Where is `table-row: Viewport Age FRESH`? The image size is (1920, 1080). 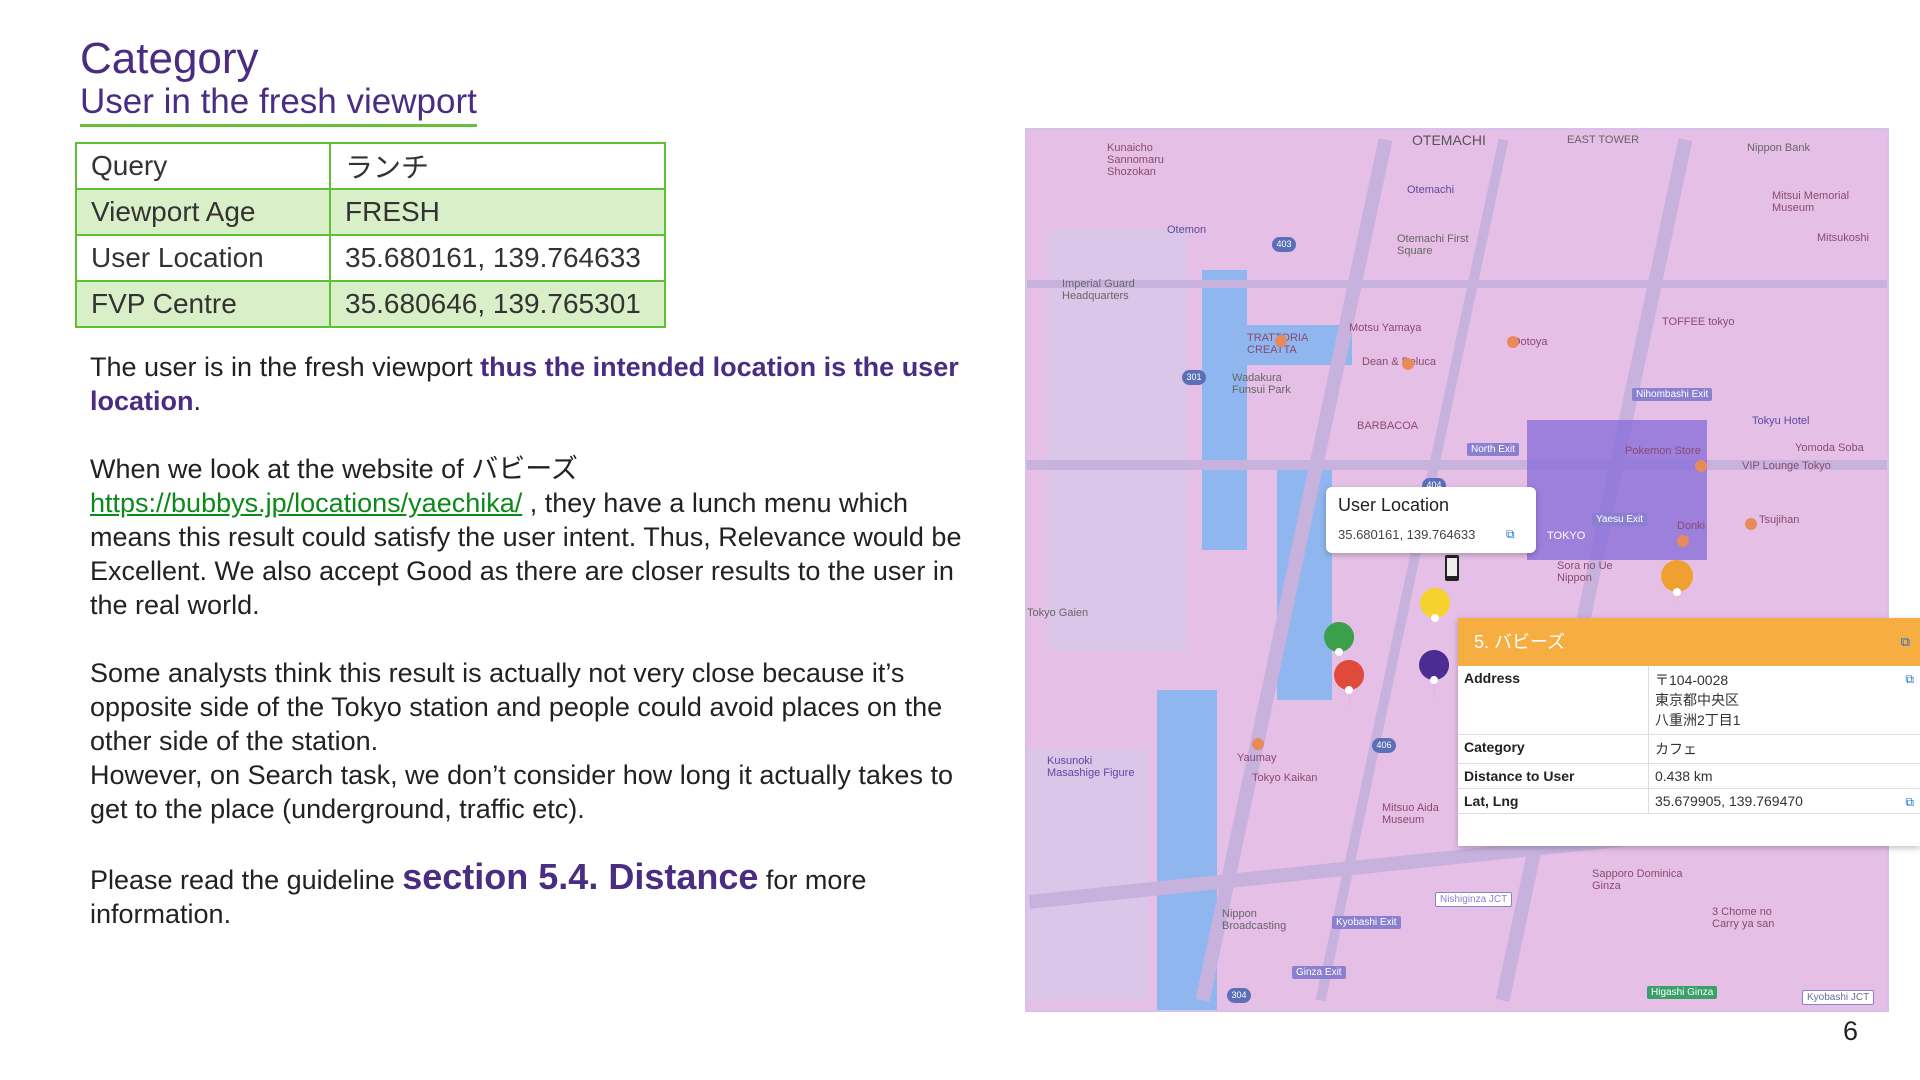 table-row: Viewport Age FRESH is located at coordinates (370, 212).